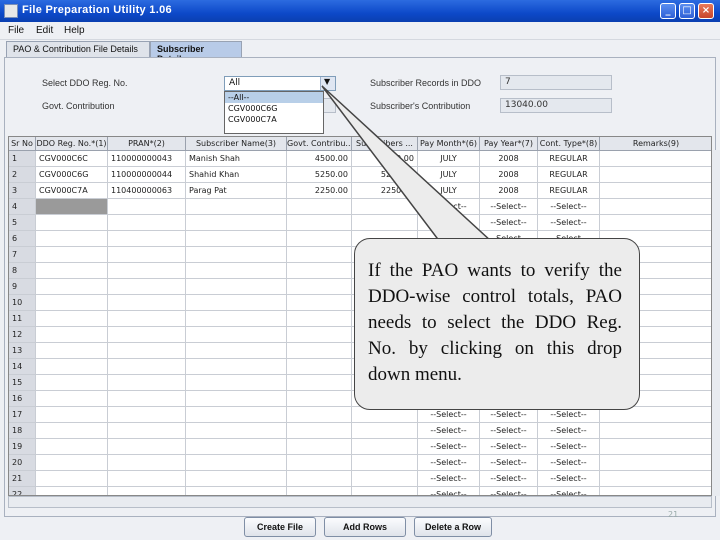  What do you see at coordinates (44, 30) in the screenshot?
I see `menu-edit: Edit` at bounding box center [44, 30].